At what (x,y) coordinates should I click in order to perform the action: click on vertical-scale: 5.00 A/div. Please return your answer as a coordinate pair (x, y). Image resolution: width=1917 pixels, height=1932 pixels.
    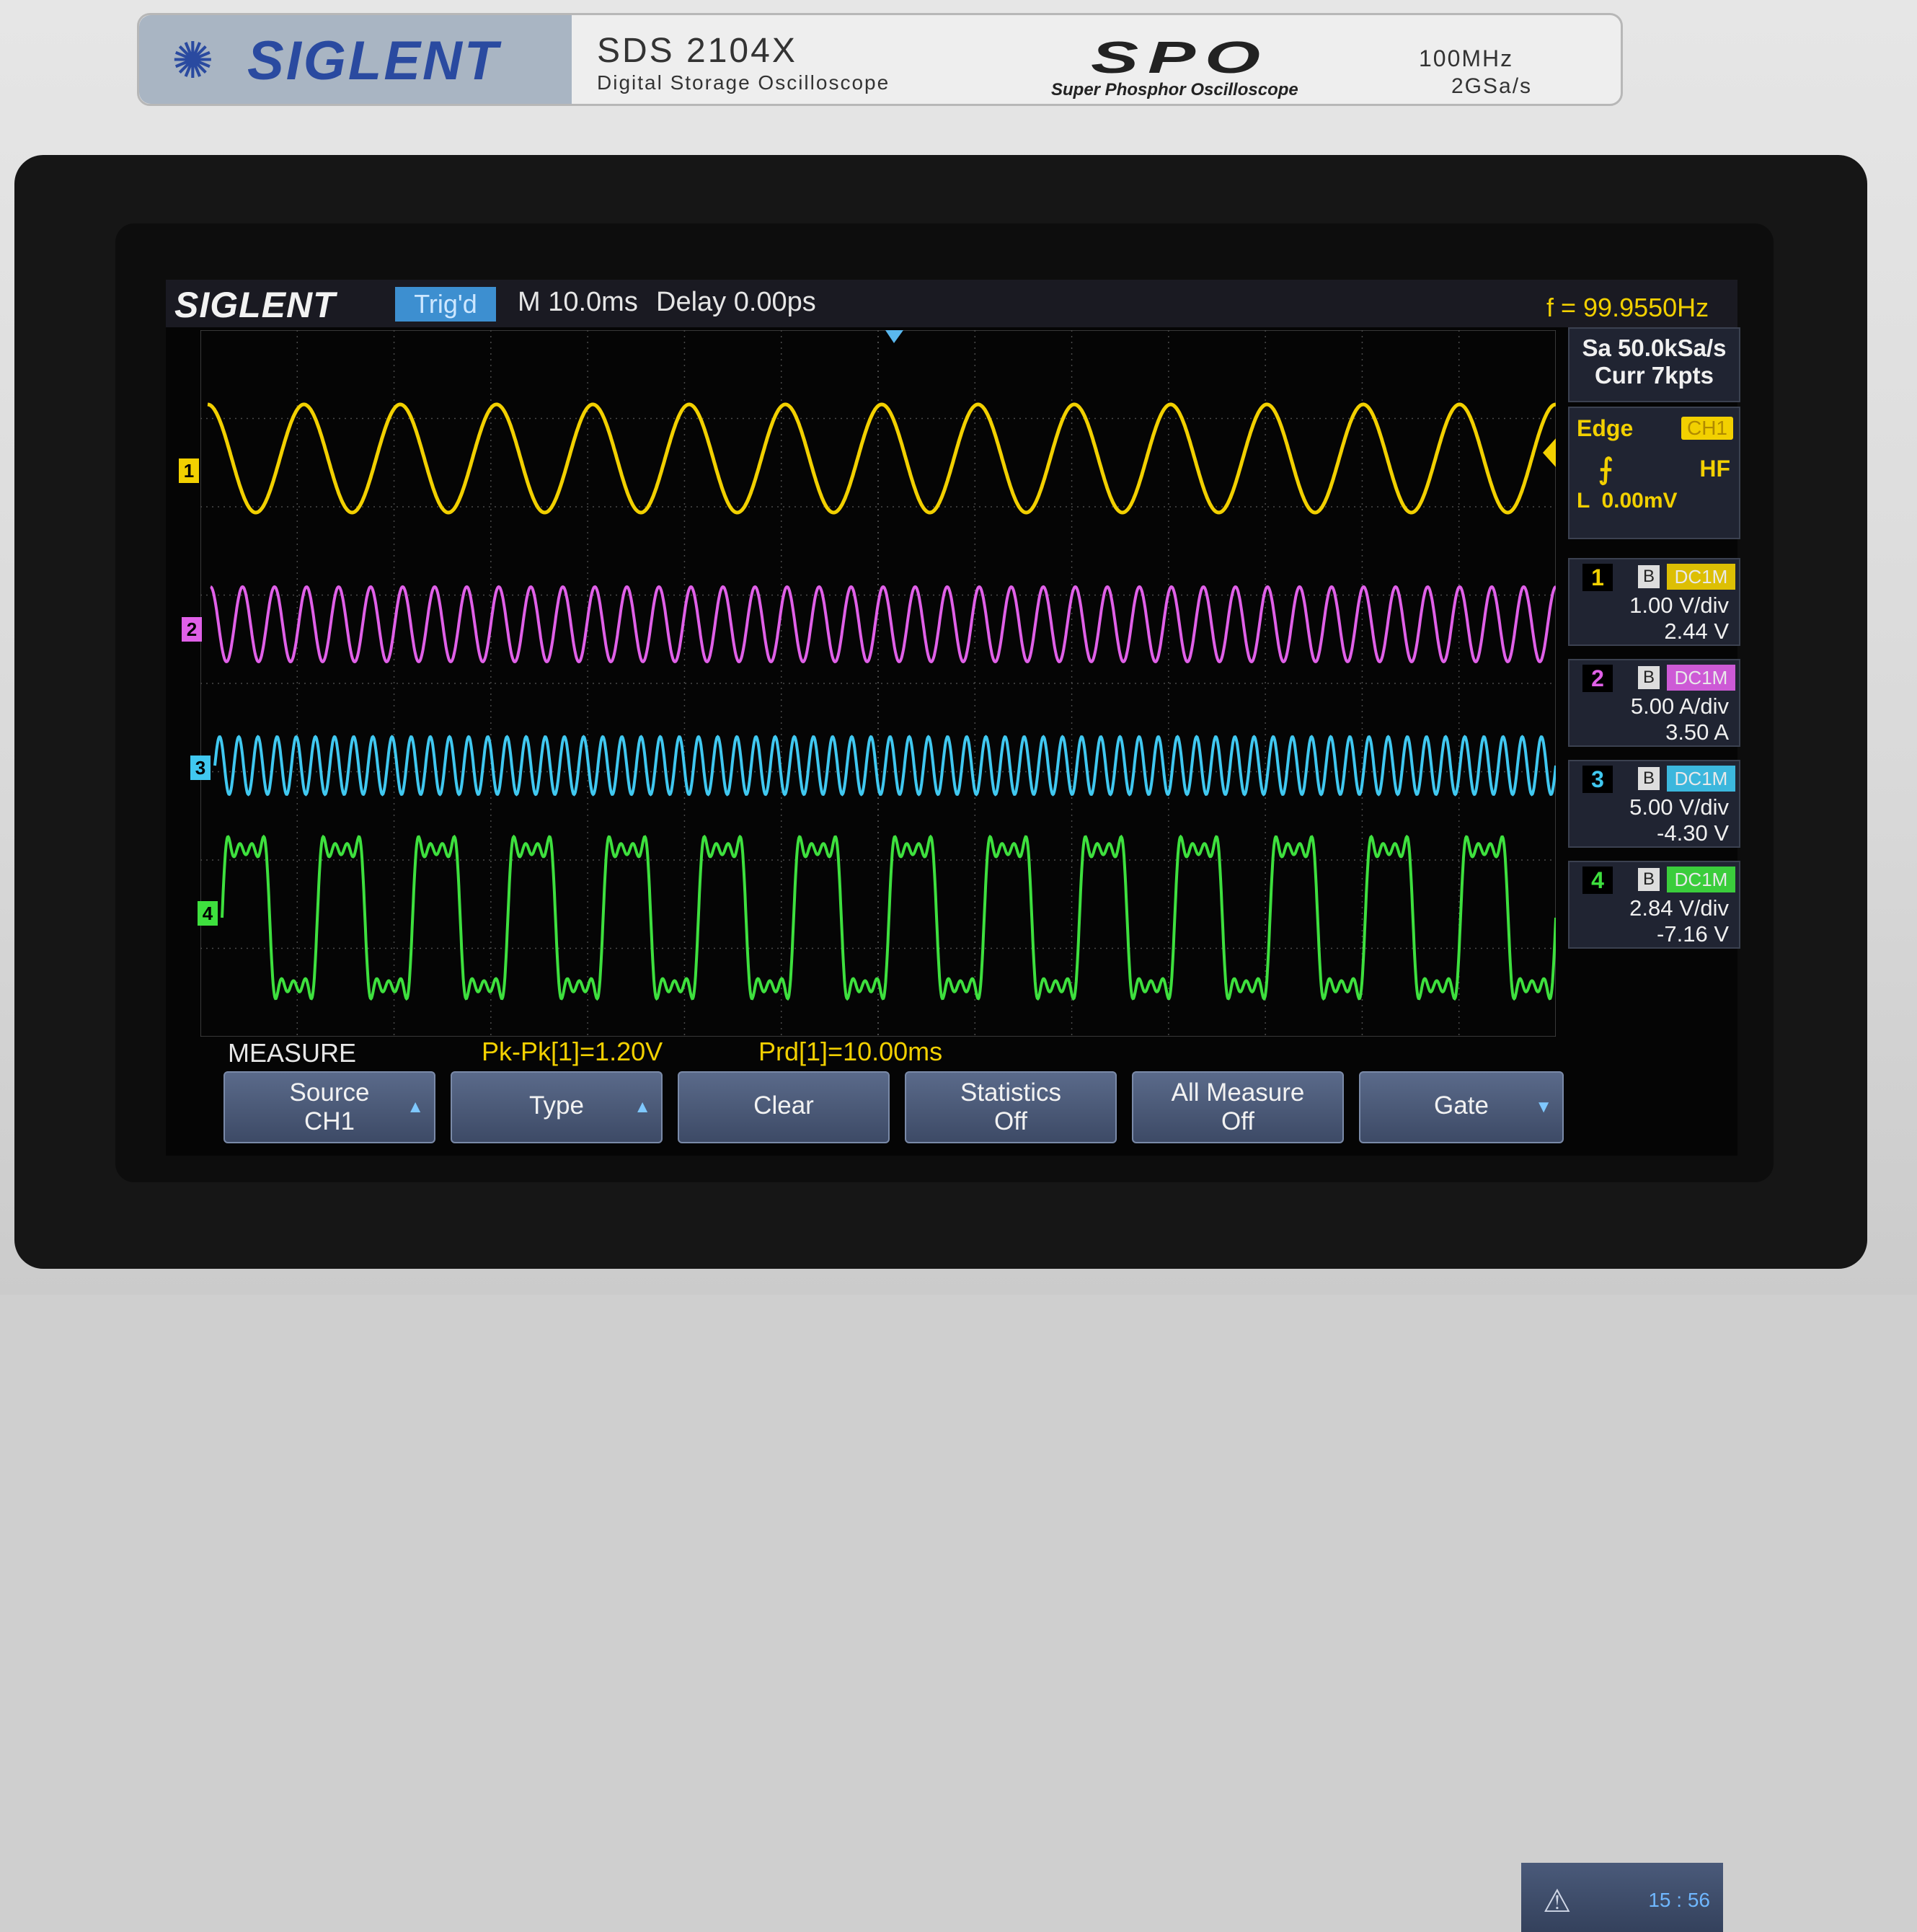
    Looking at the image, I should click on (1680, 706).